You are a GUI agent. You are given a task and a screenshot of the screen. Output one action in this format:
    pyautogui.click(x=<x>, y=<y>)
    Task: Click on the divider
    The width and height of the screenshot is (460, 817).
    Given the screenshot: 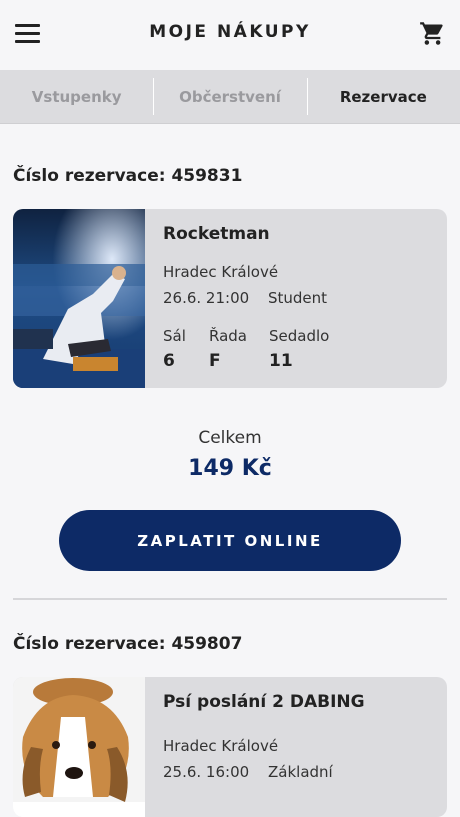 What is the action you would take?
    pyautogui.click(x=230, y=599)
    